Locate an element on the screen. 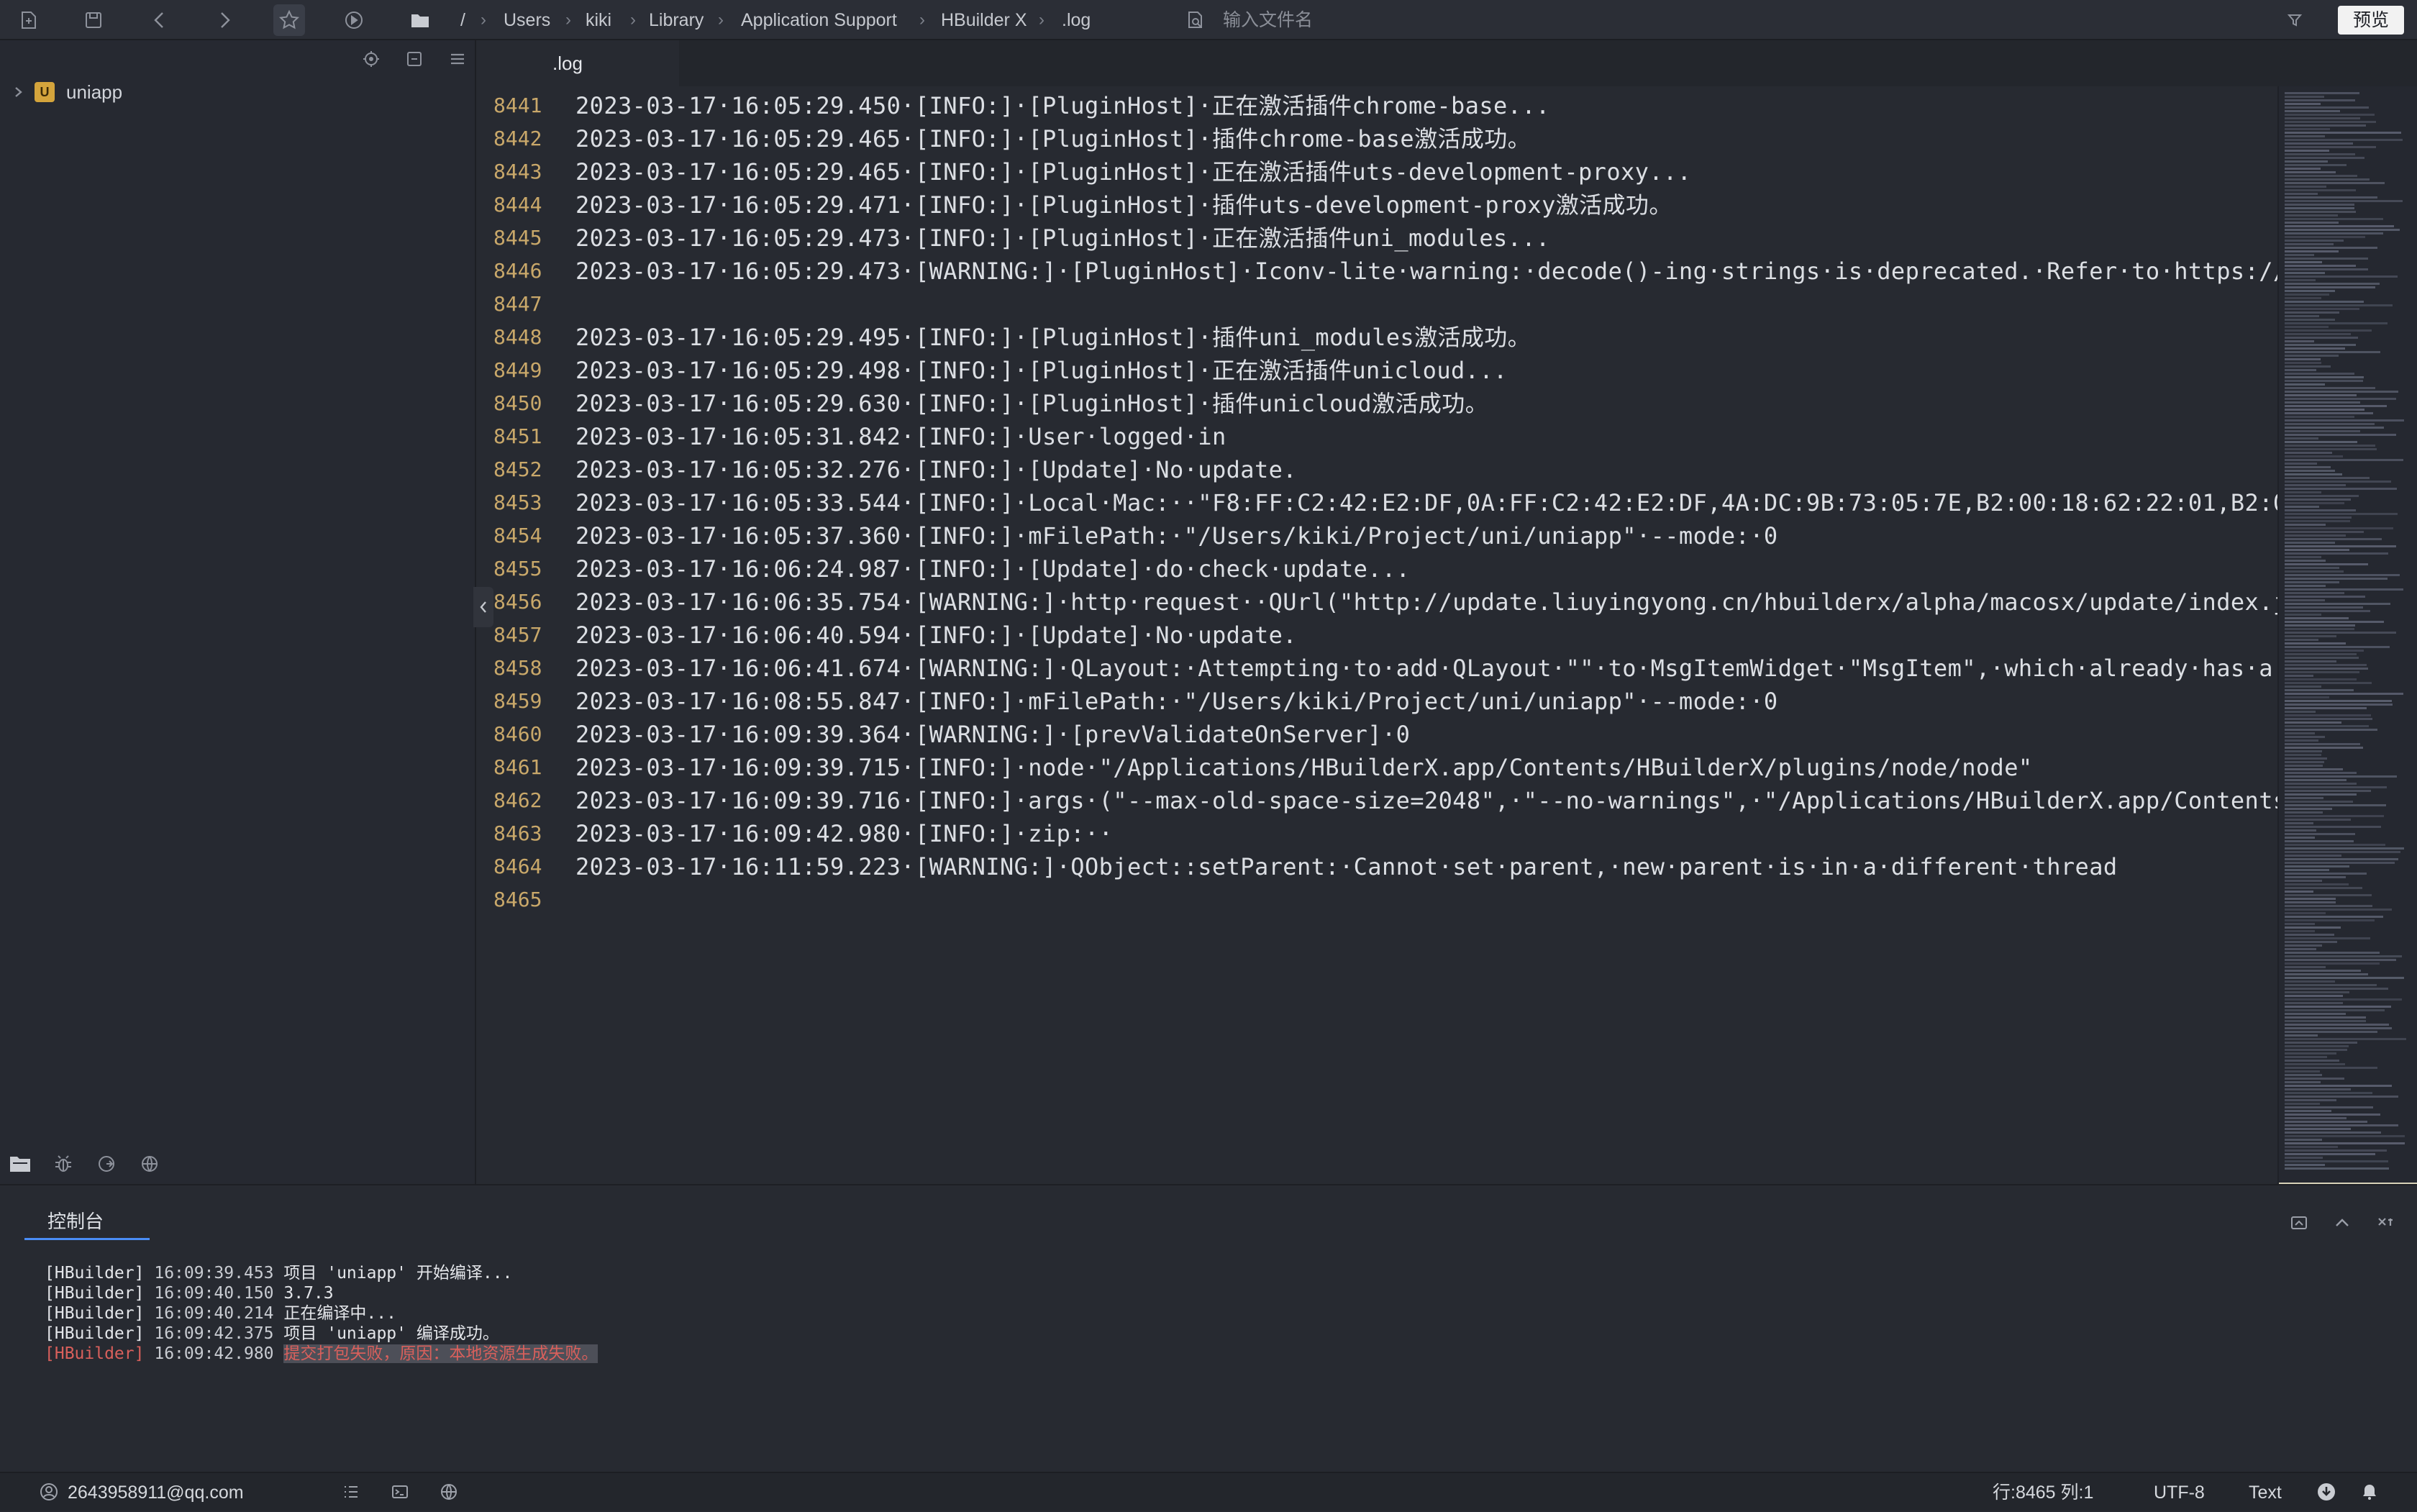 This screenshot has width=2417, height=1512. back-icon is located at coordinates (160, 20).